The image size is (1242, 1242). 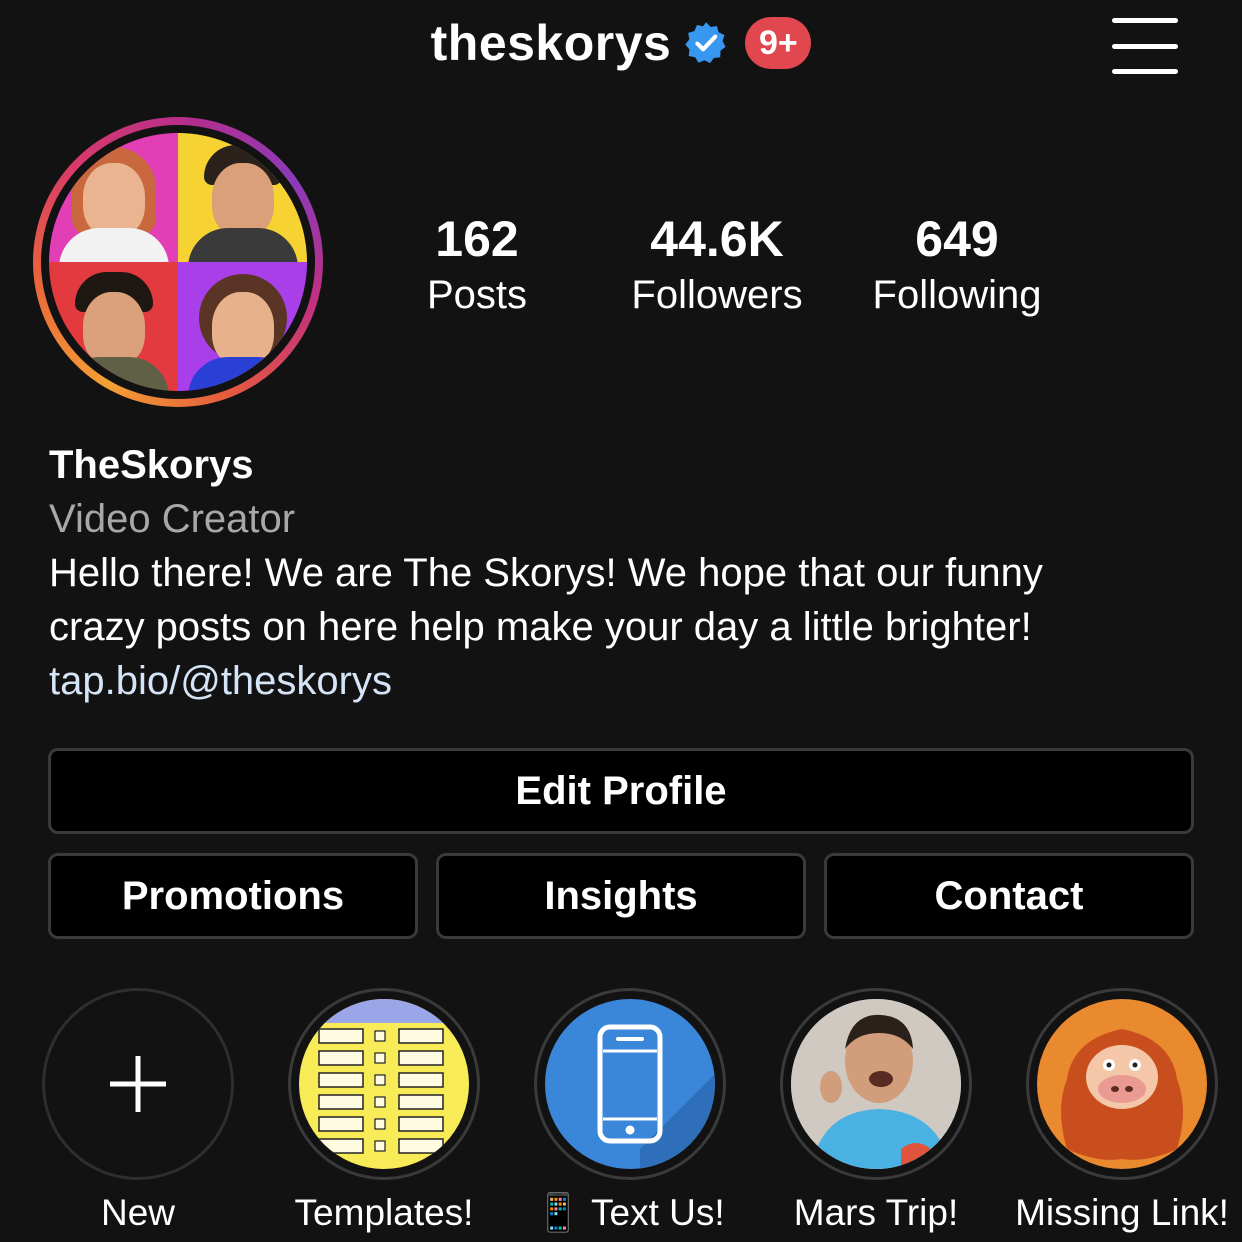 What do you see at coordinates (621, 896) in the screenshot?
I see `insights-button: Insights` at bounding box center [621, 896].